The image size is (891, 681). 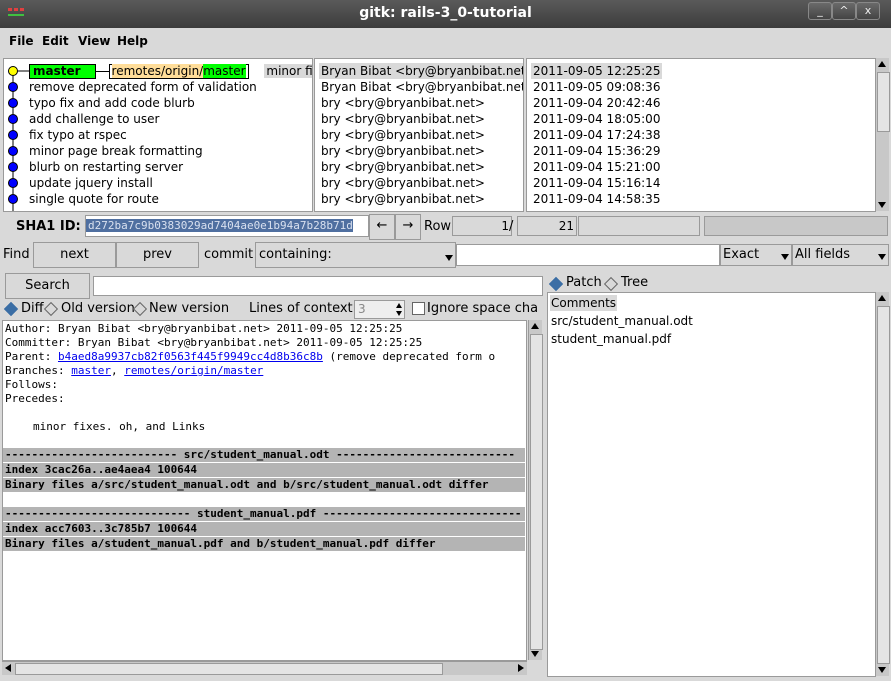 What do you see at coordinates (98, 308) in the screenshot?
I see `old-version-label: Old version` at bounding box center [98, 308].